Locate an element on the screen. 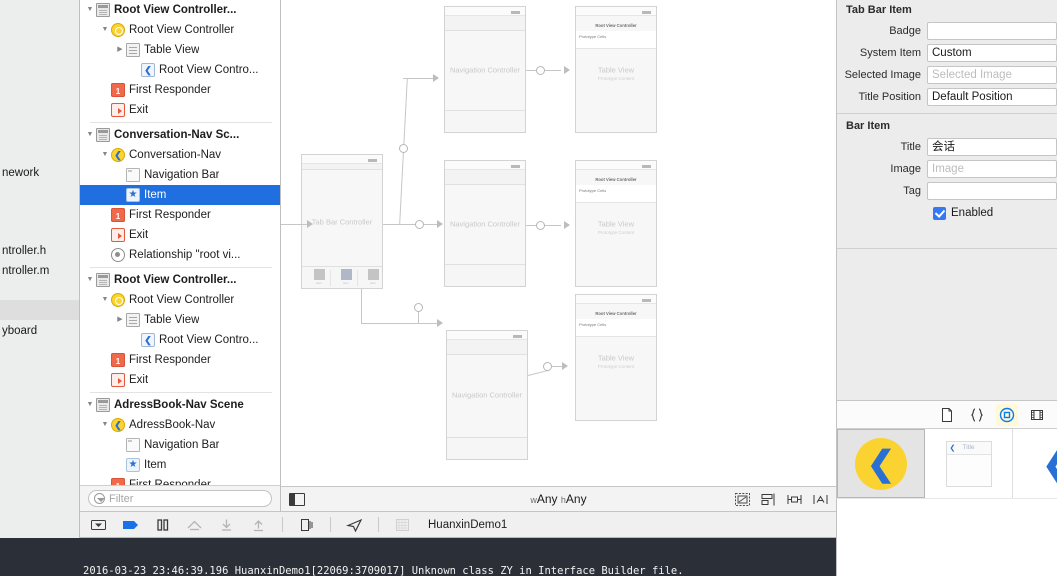 Image resolution: width=1057 pixels, height=576 pixels. project-file-row: ntroller.h is located at coordinates (39, 251).